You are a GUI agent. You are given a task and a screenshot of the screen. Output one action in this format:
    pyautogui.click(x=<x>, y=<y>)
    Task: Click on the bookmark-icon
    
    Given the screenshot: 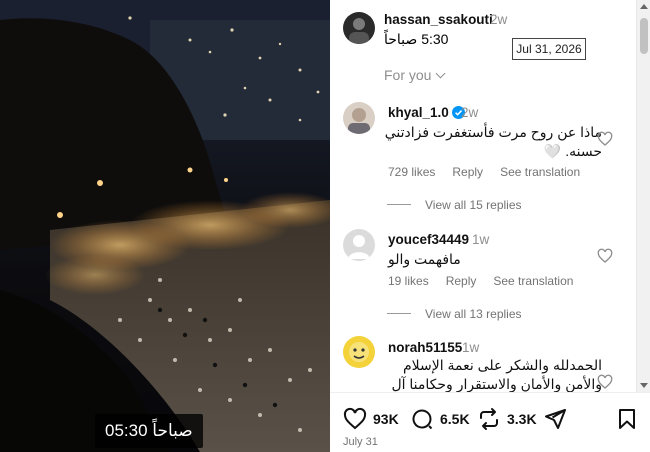 What is the action you would take?
    pyautogui.click(x=627, y=419)
    